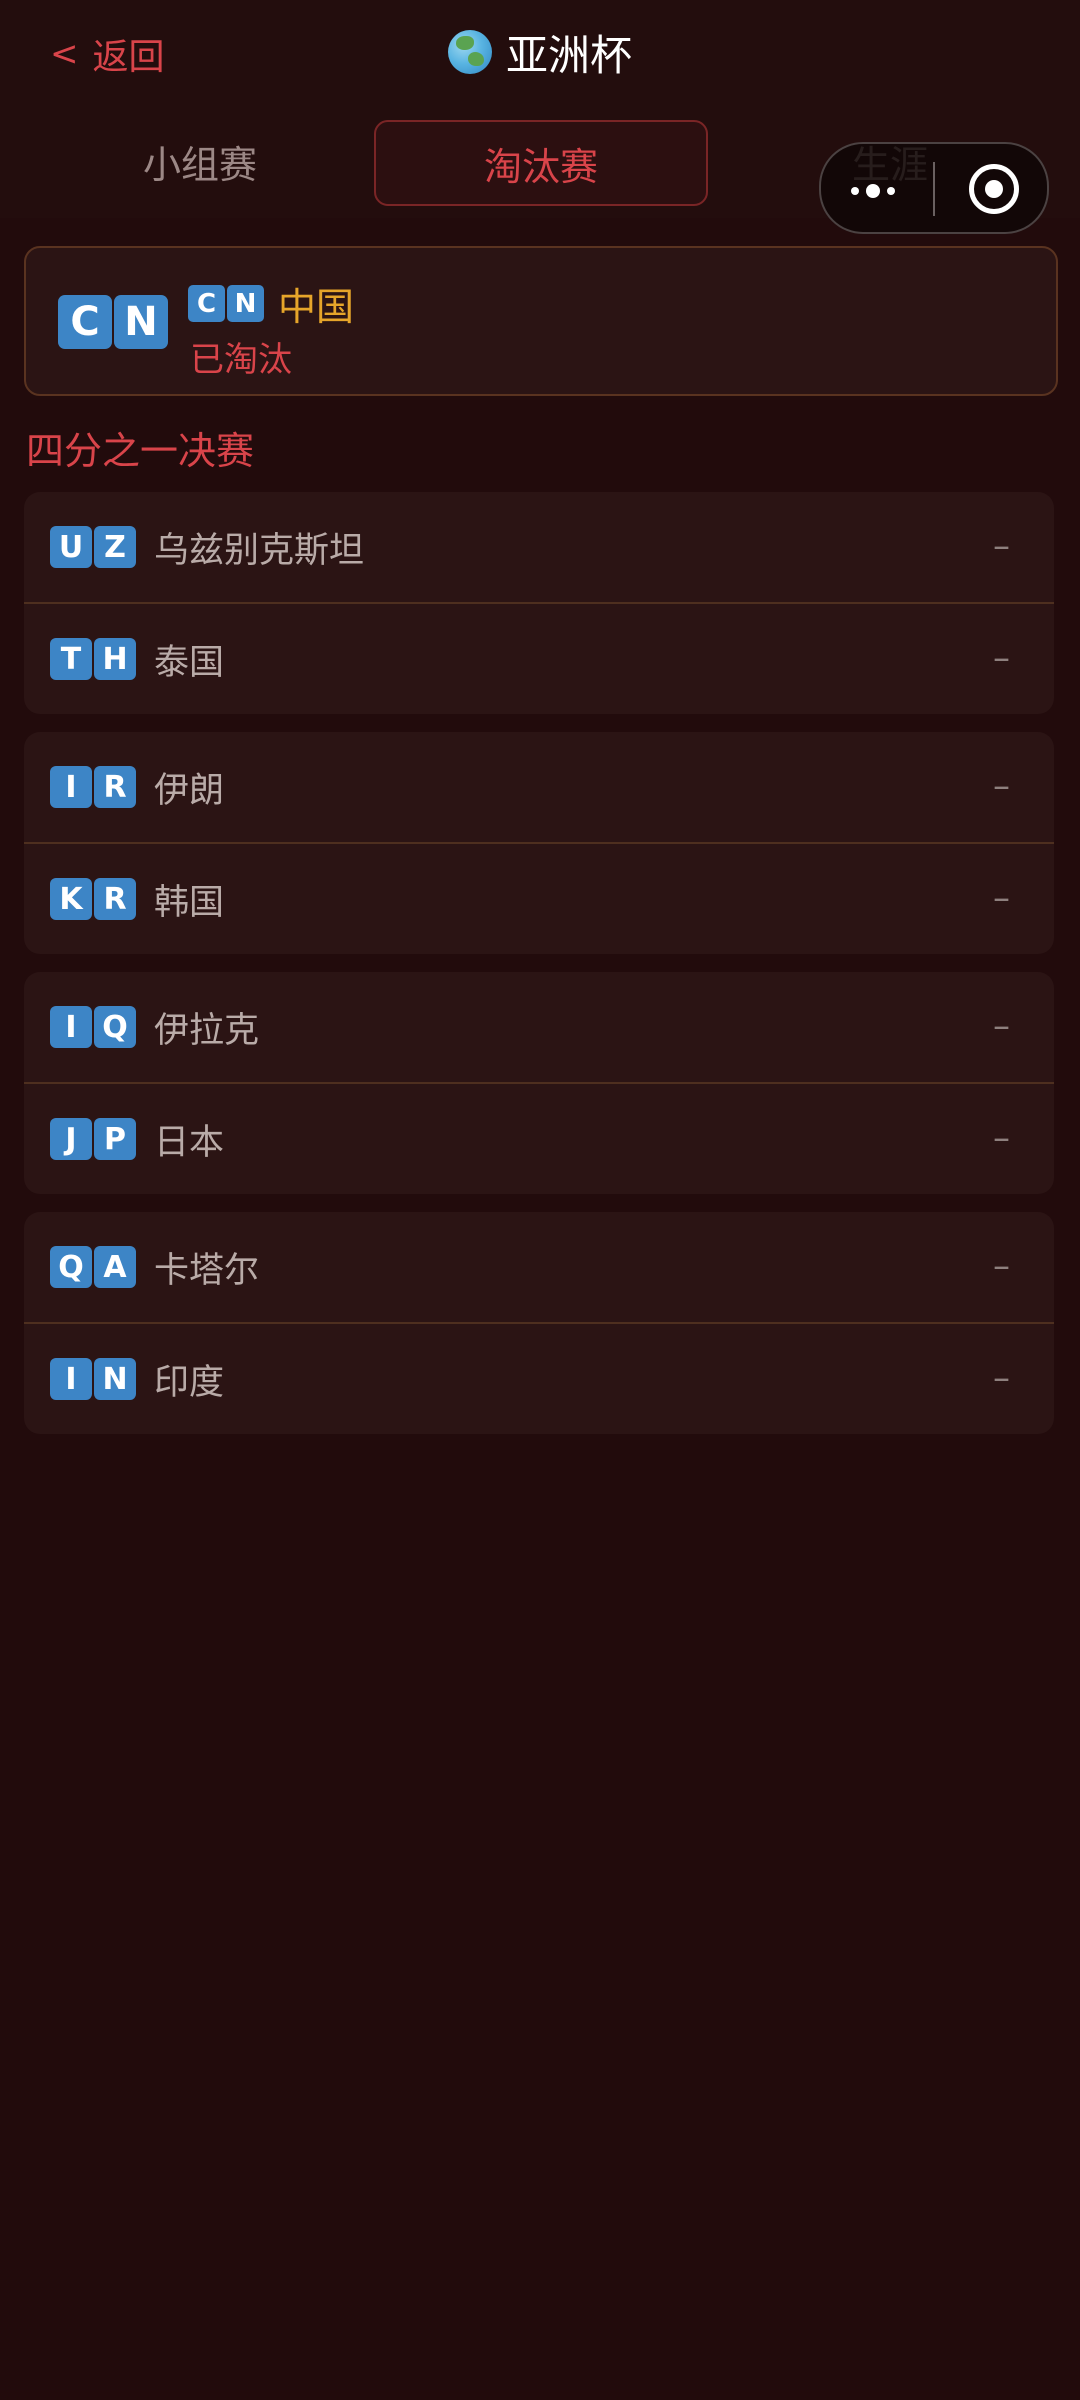 Image resolution: width=1080 pixels, height=2400 pixels. I want to click on close-target-icon, so click(994, 189).